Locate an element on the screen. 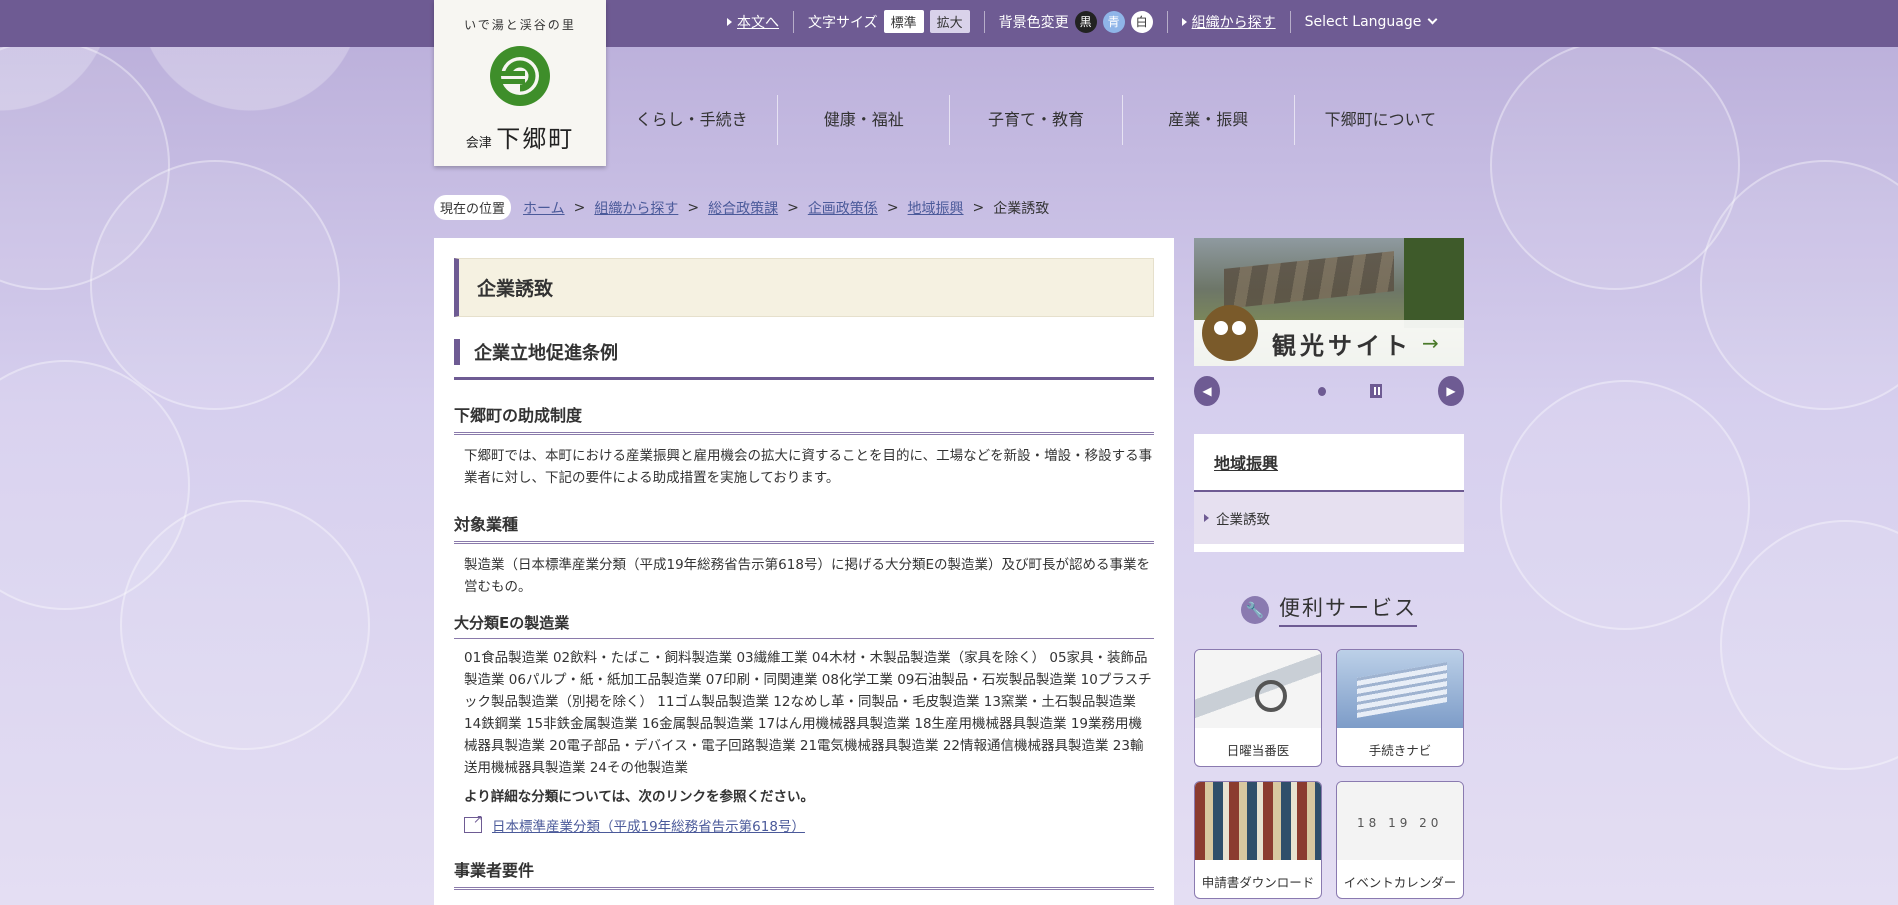 This screenshot has height=905, width=1898. language-select: Select Language is located at coordinates (1371, 21).